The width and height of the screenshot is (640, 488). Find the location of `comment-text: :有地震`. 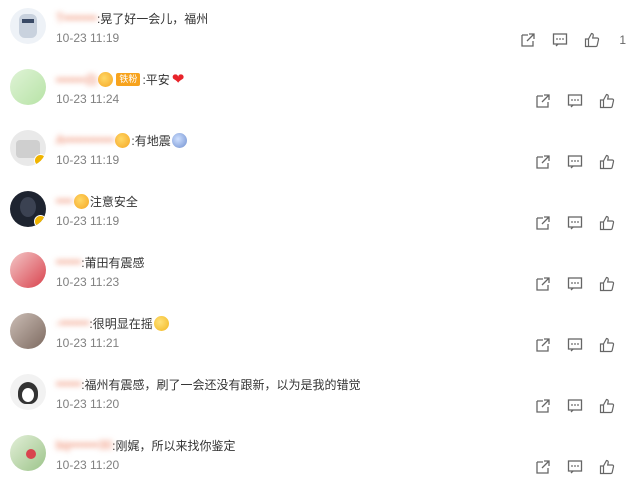

comment-text: :有地震 is located at coordinates (151, 140).